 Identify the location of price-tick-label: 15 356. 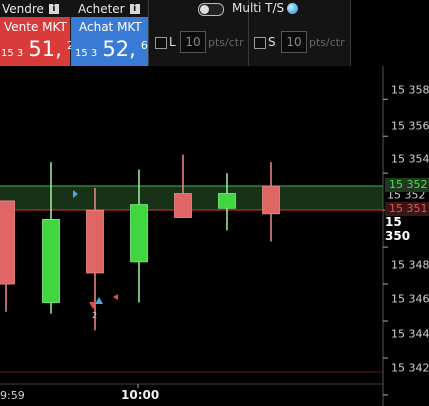
(410, 126).